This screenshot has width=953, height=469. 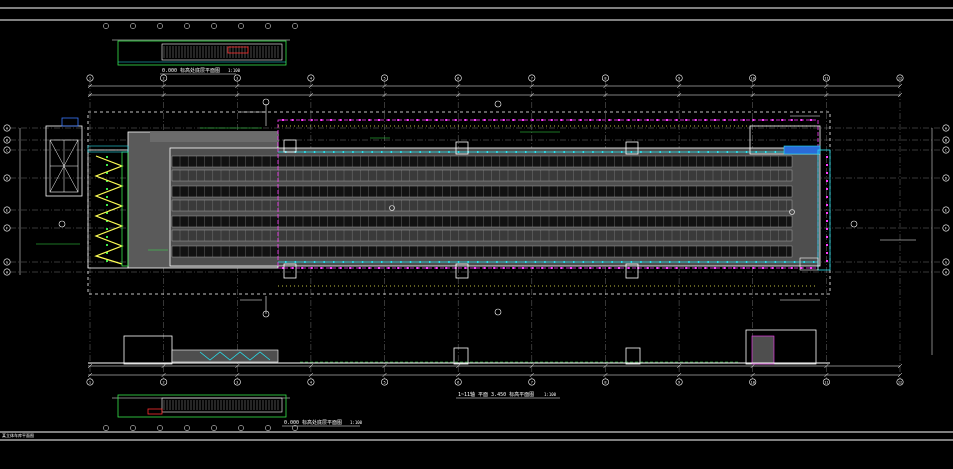 I want to click on axis-bubble-top-11: 11, so click(x=826, y=78).